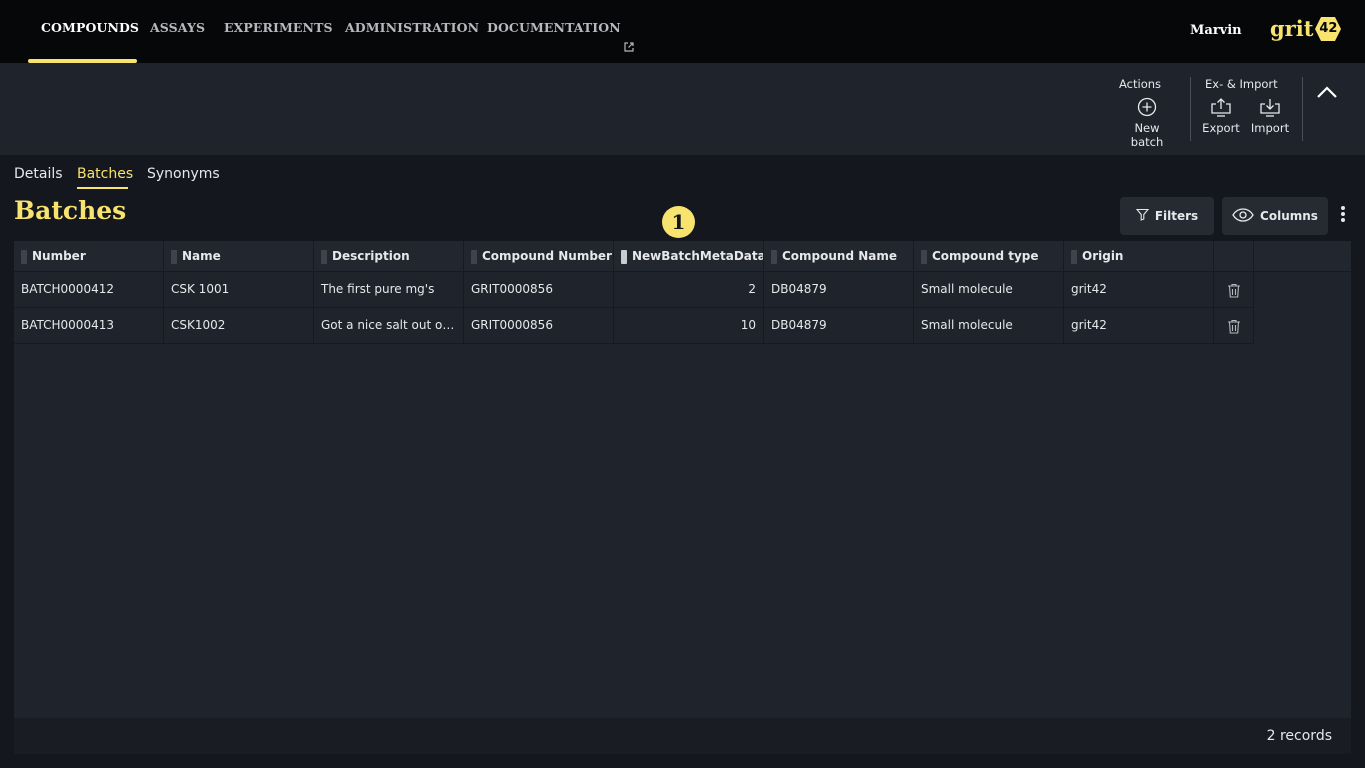 The width and height of the screenshot is (1365, 768). What do you see at coordinates (1216, 31) in the screenshot?
I see `user-menu: Marvin` at bounding box center [1216, 31].